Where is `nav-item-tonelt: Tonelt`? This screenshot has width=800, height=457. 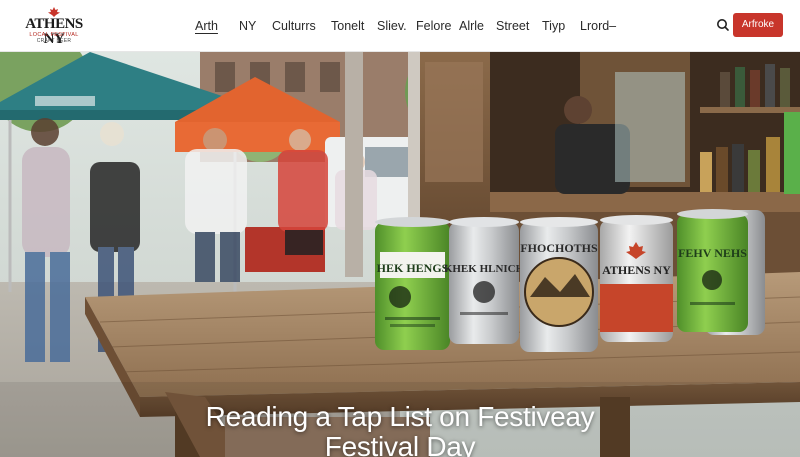 nav-item-tonelt: Tonelt is located at coordinates (354, 26).